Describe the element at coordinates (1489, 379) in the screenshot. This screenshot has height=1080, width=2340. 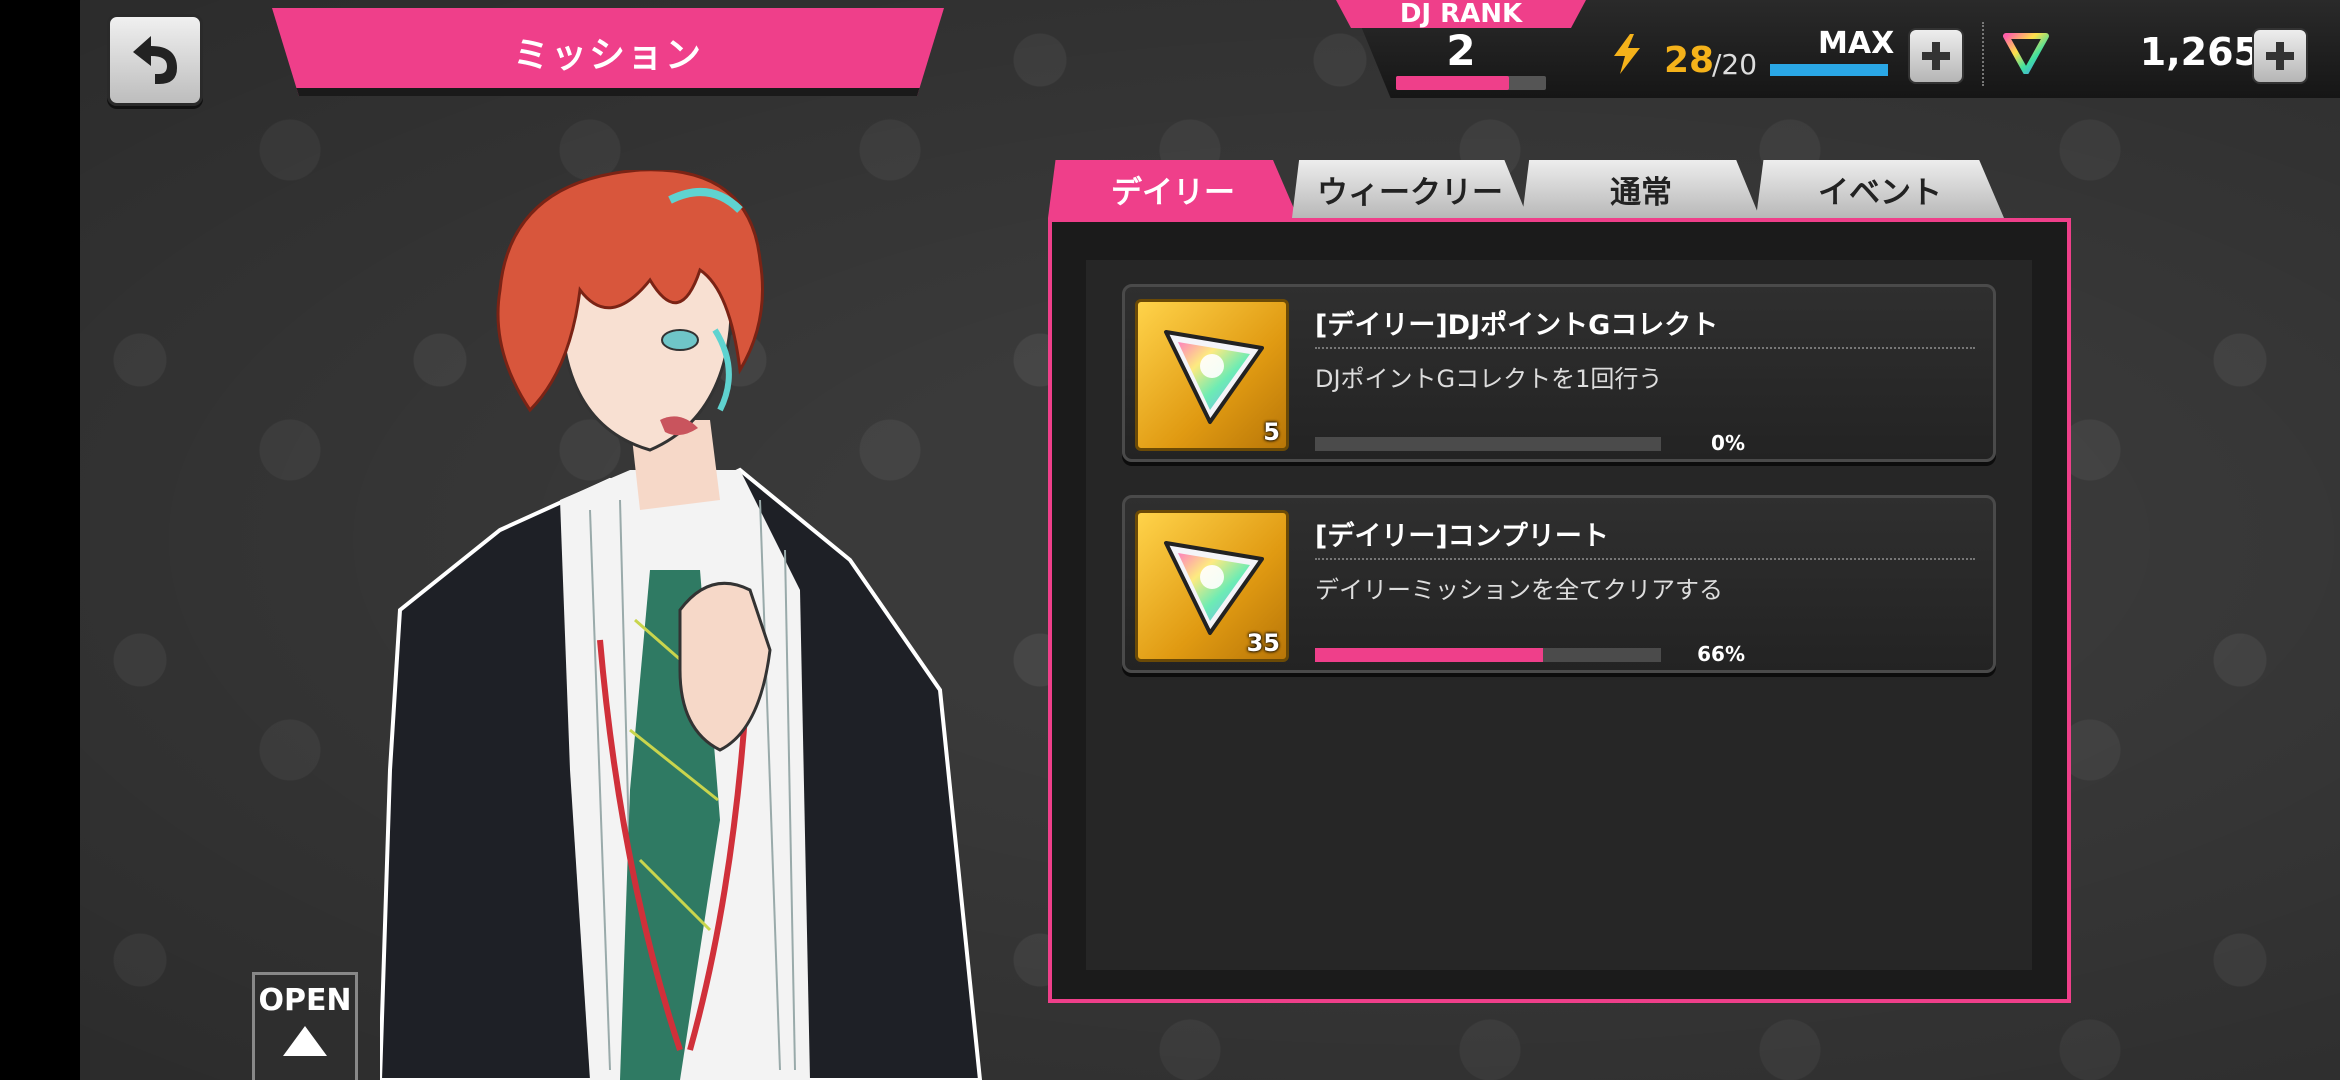
I see `mission-description: DJポイントGコレクトを1回行う` at that location.